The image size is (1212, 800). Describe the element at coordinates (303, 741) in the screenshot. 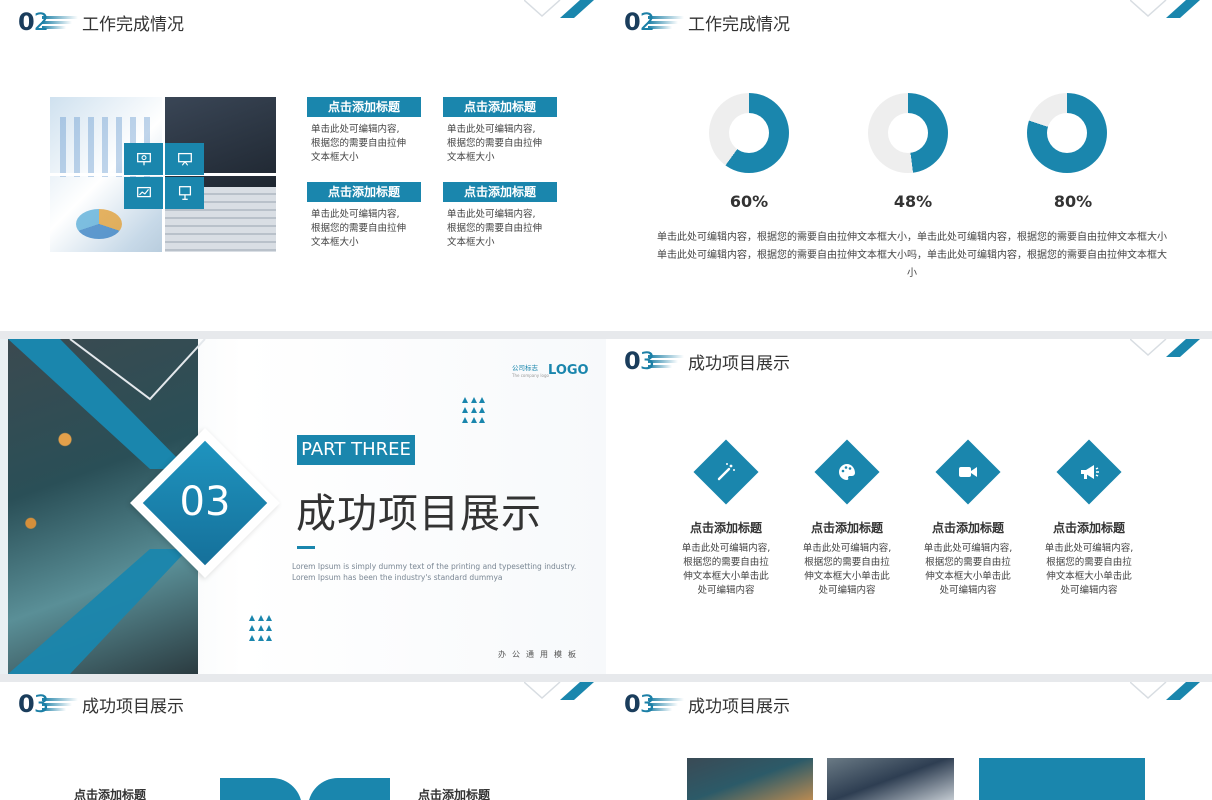

I see `slide-success-projects-2: 03 成功项目展示 点击添加标题 点击添加标题` at that location.